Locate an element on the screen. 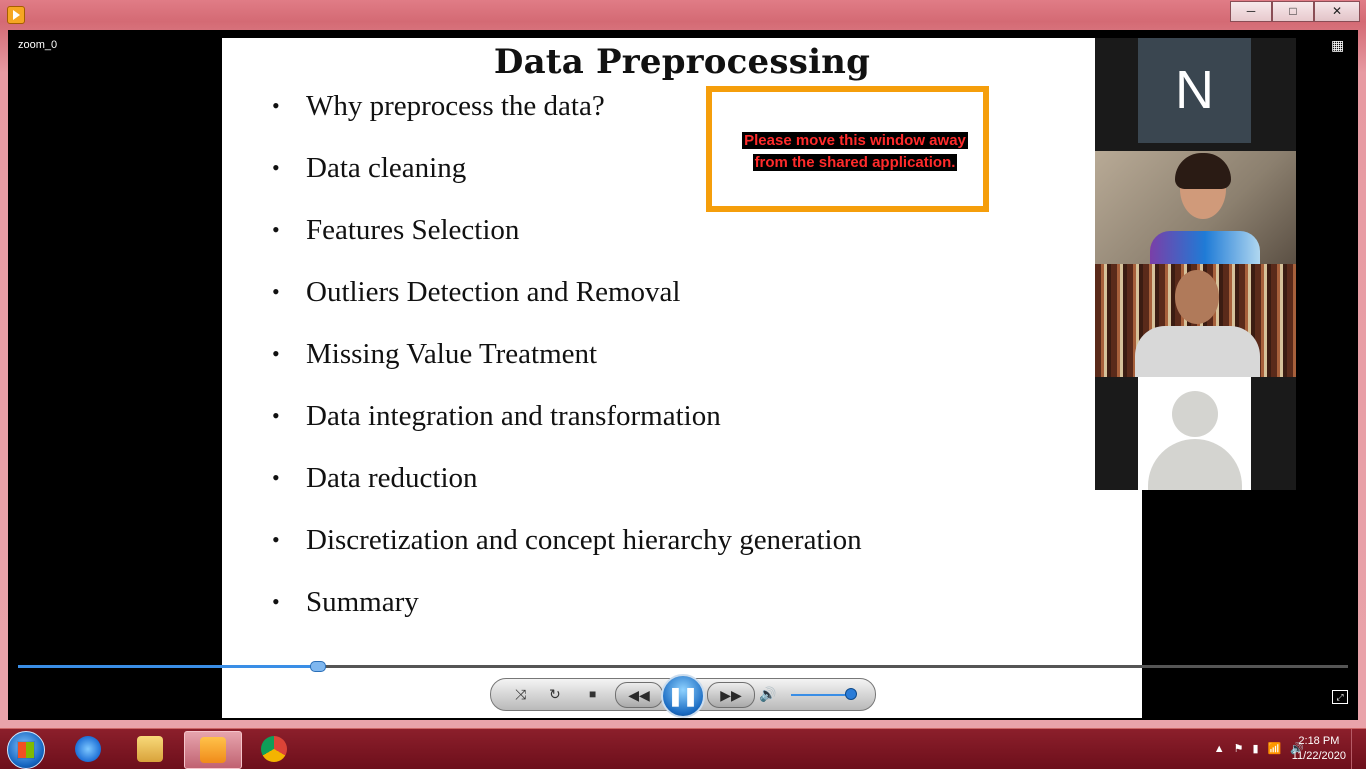 The width and height of the screenshot is (1366, 769). windows-taskbar: ▲ ⚑ ▮ 📶 🔊 2:18 PM 11/22/2020 is located at coordinates (683, 748).